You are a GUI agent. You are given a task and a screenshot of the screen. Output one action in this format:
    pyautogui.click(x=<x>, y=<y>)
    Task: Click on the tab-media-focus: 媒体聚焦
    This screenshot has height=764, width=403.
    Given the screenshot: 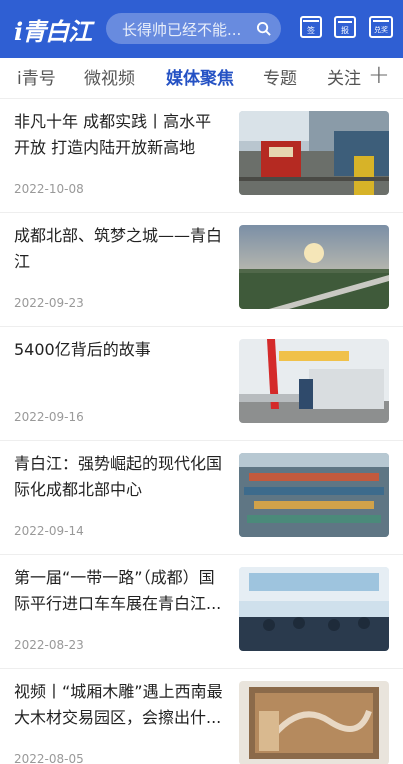 What is the action you would take?
    pyautogui.click(x=200, y=76)
    